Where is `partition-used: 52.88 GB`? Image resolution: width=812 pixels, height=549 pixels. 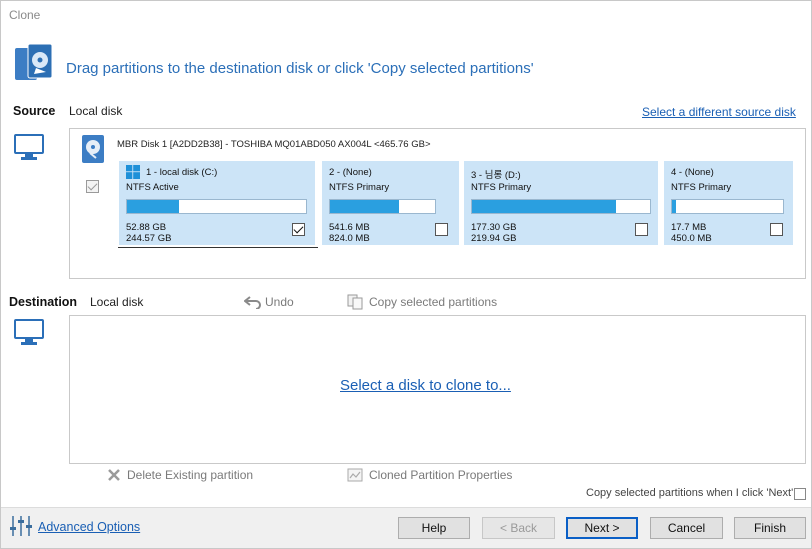 partition-used: 52.88 GB is located at coordinates (146, 227).